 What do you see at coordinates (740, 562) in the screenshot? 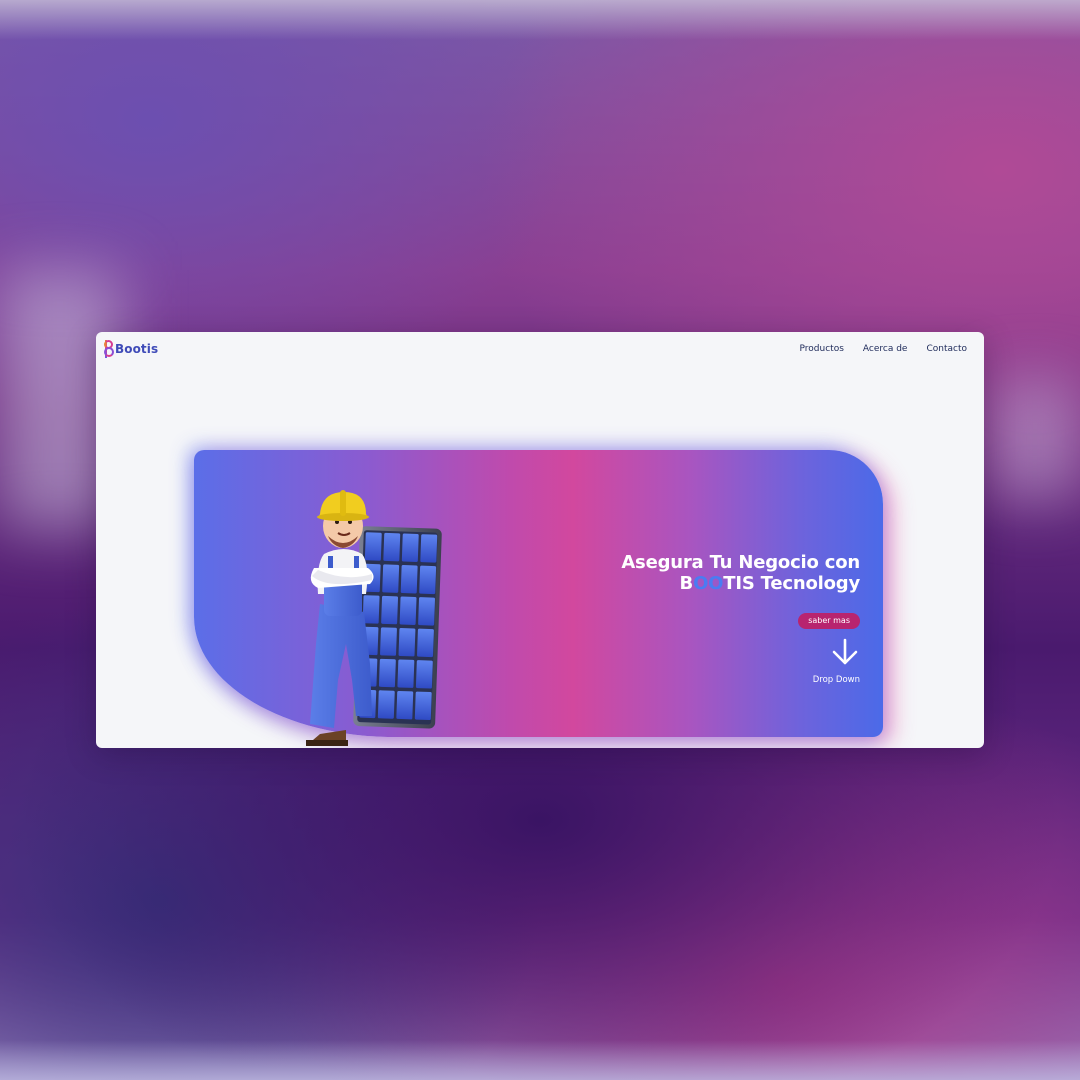
I see `hero-title-line1: Asegura Tu Negocio con` at bounding box center [740, 562].